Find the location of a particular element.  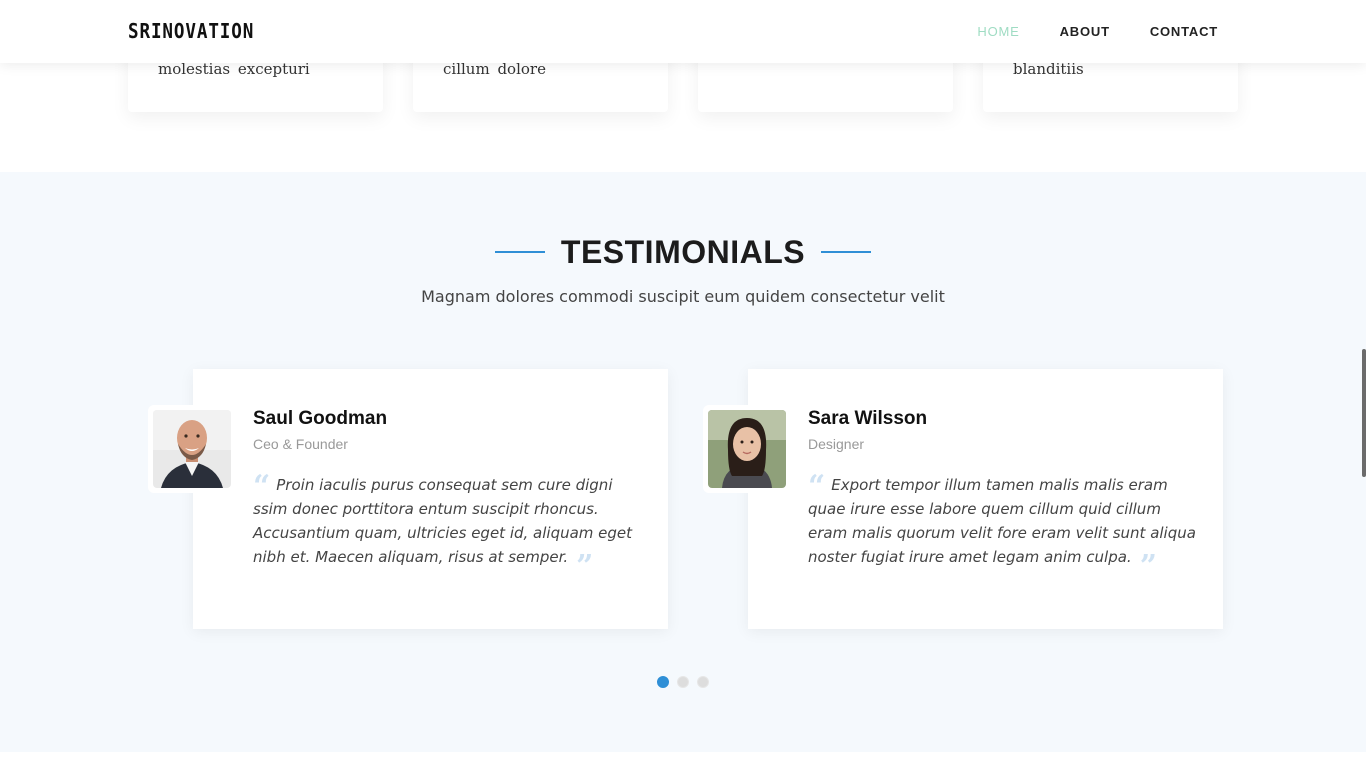

section-title: TESTIMONIALS is located at coordinates (683, 251).